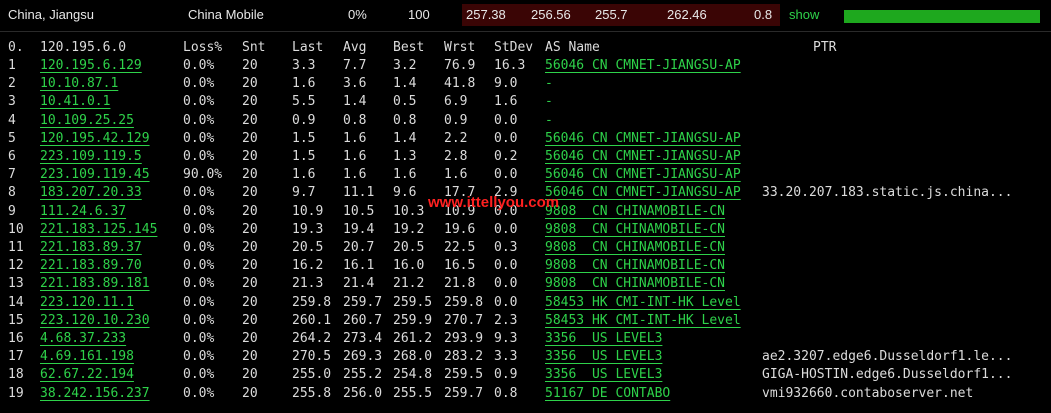 Image resolution: width=1051 pixels, height=413 pixels. Describe the element at coordinates (308, 47) in the screenshot. I see `header-last: Last` at that location.